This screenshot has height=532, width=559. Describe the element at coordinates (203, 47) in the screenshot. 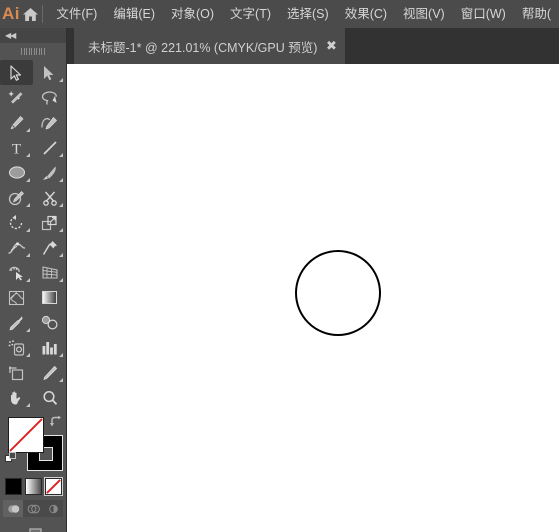

I see `document-tab-title: 未标题-1* @ 221.01% (CMYK/GPU 预览)` at that location.